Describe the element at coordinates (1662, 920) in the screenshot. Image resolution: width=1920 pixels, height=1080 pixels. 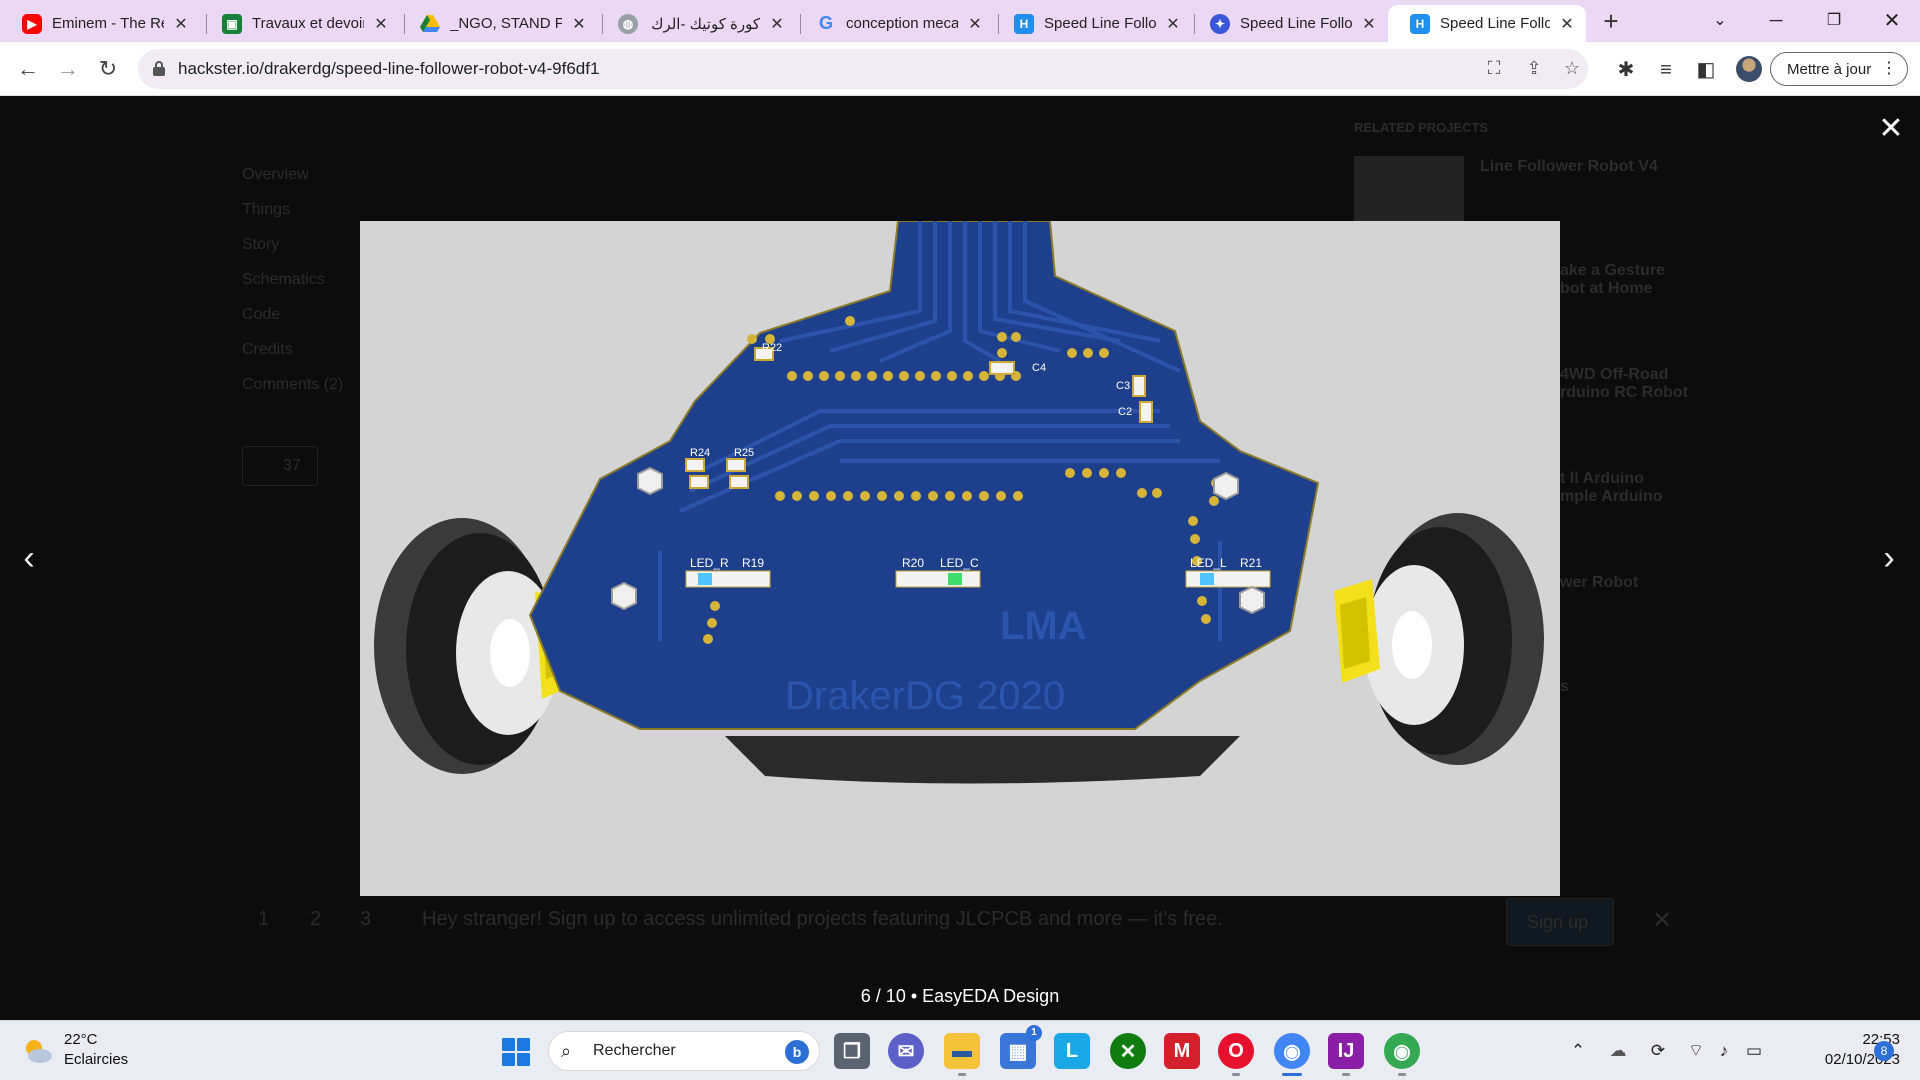
I see `banner-close-icon: ✕` at that location.